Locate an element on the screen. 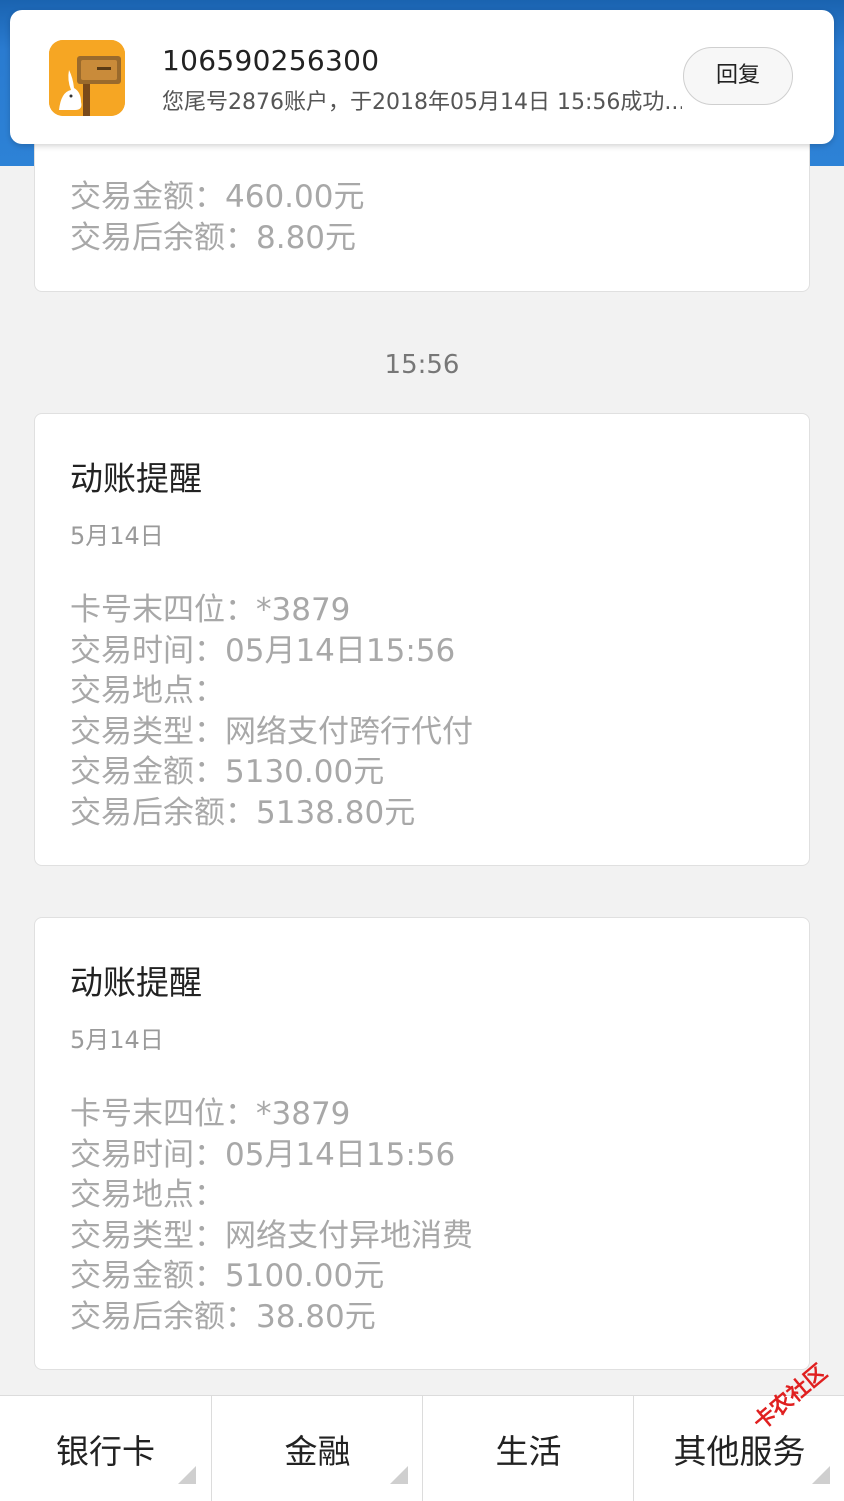 The image size is (844, 1501). balance-after: 交易后余额：38.80元 is located at coordinates (223, 1317).